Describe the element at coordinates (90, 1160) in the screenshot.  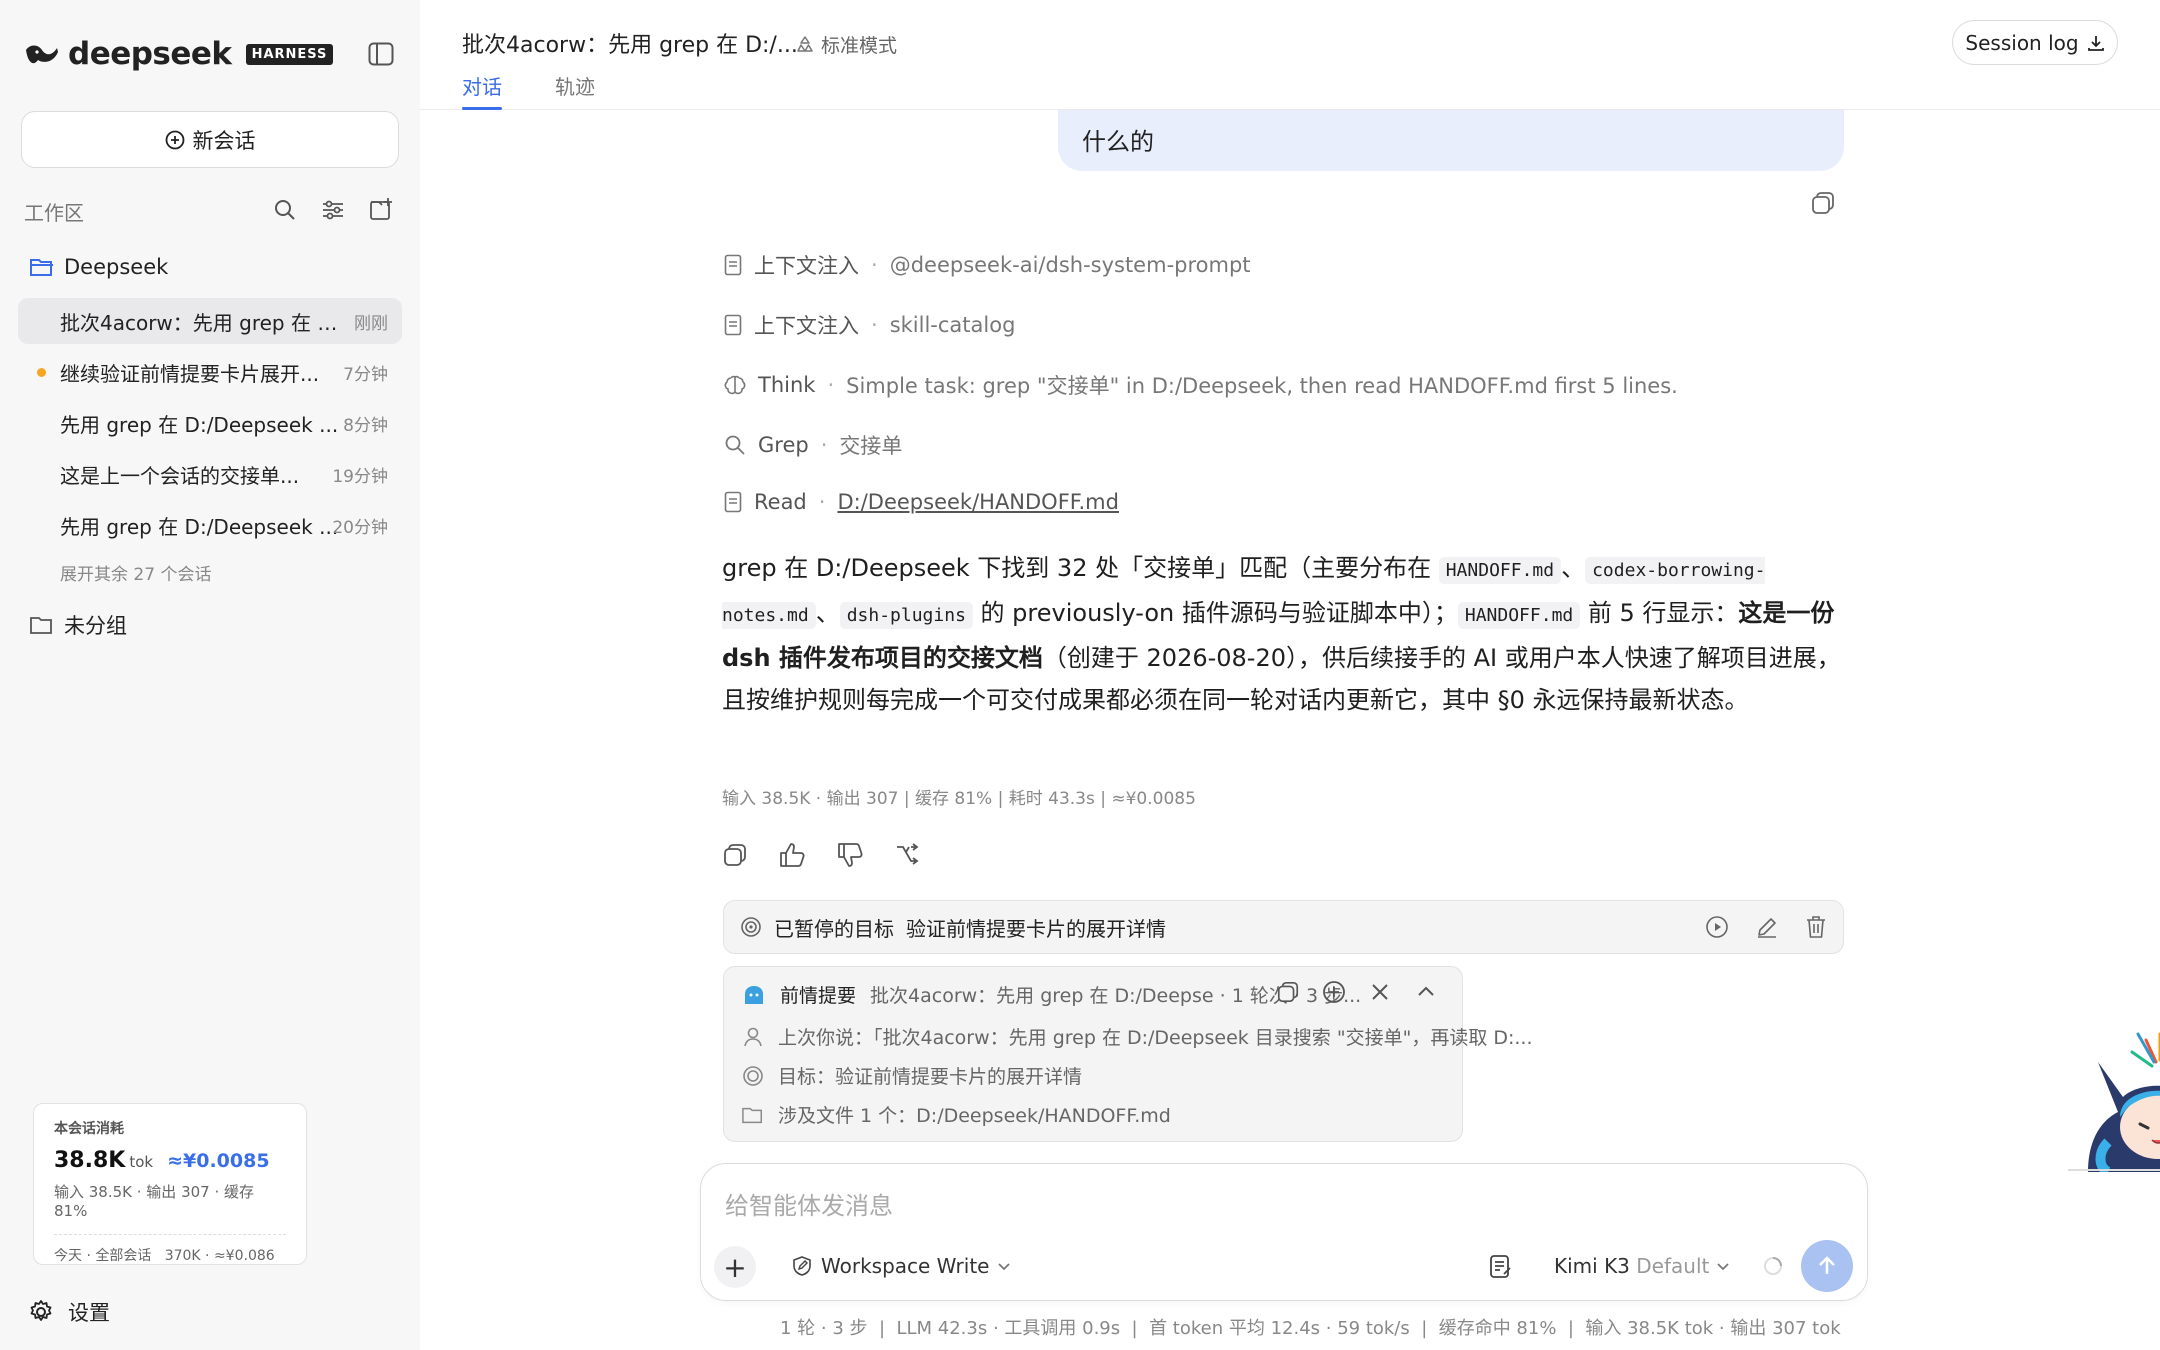
I see `usage-token-count: 38.8K` at that location.